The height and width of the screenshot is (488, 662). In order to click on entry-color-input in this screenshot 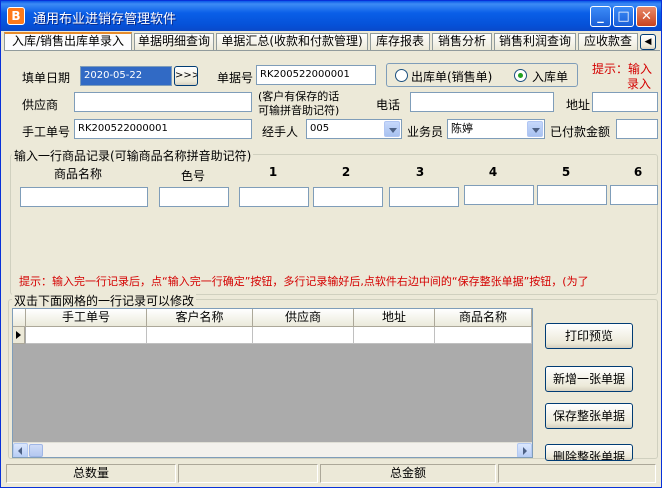, I will do `click(194, 197)`.